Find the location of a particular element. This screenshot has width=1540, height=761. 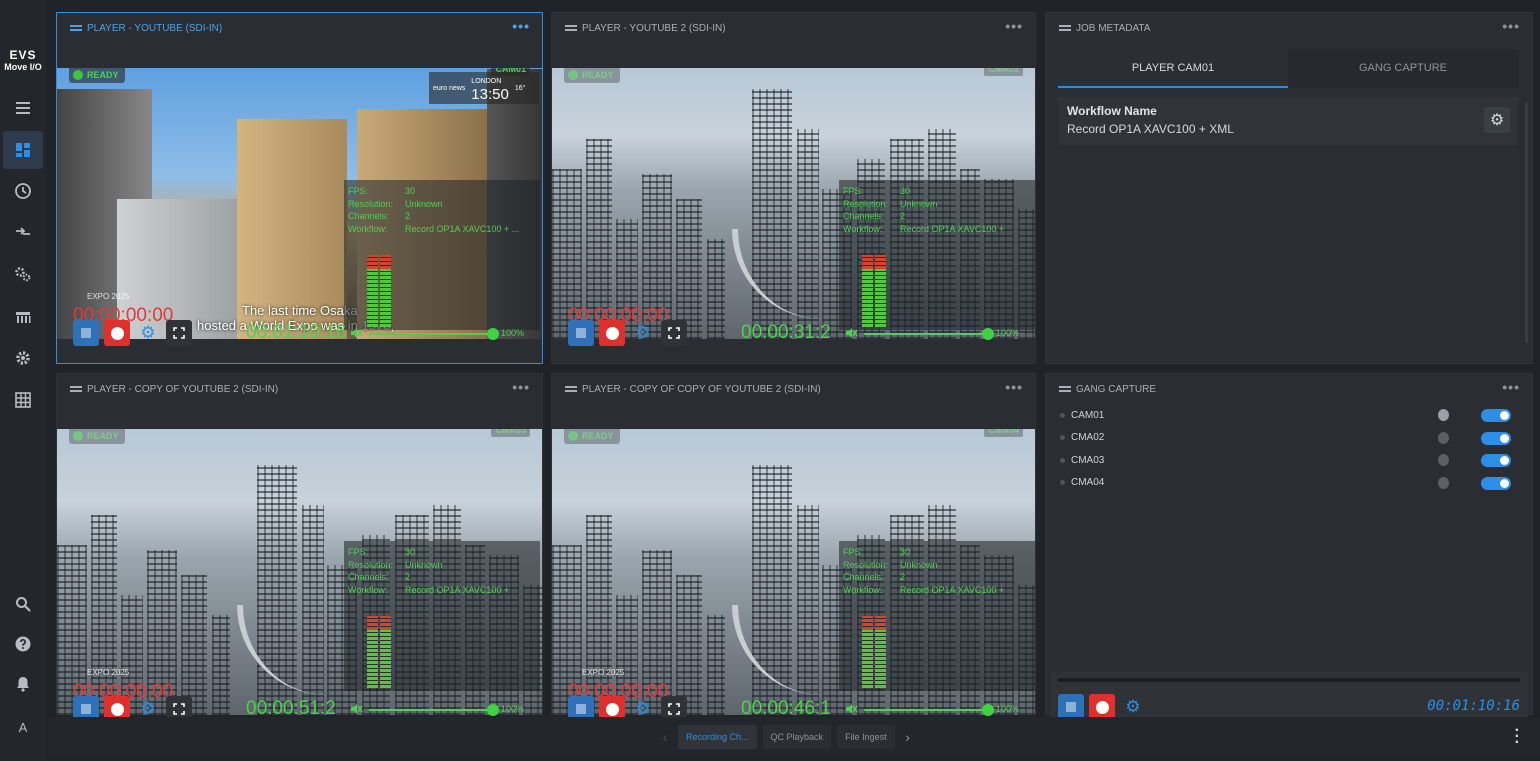

fps-value: 30 is located at coordinates (410, 191).